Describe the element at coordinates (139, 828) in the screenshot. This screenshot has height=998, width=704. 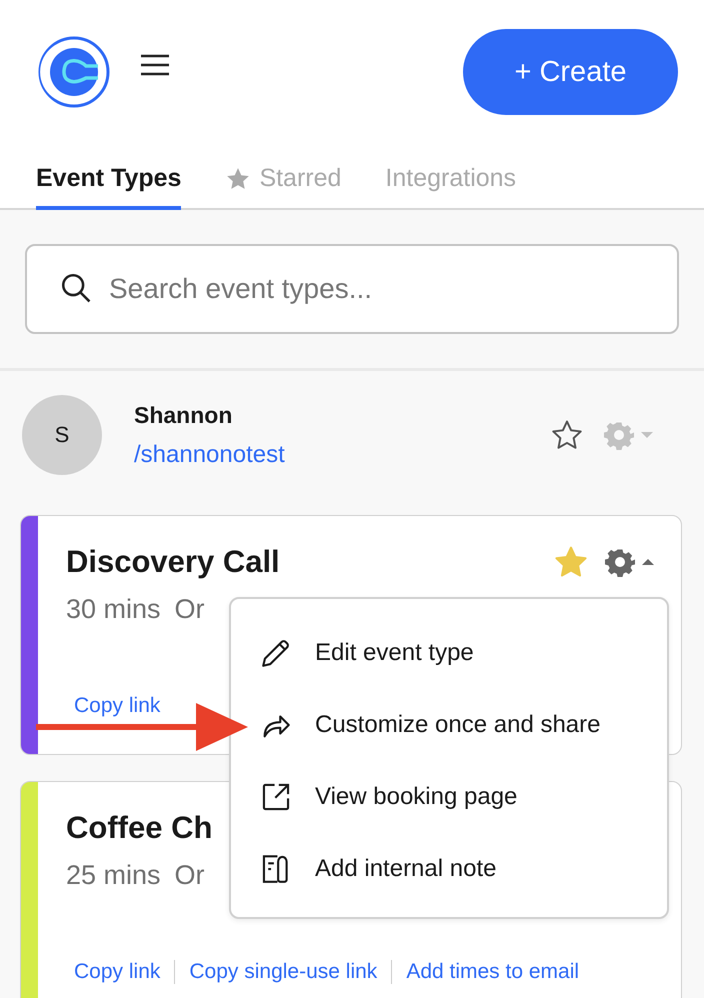
I see `event-title: Coffee Ch` at that location.